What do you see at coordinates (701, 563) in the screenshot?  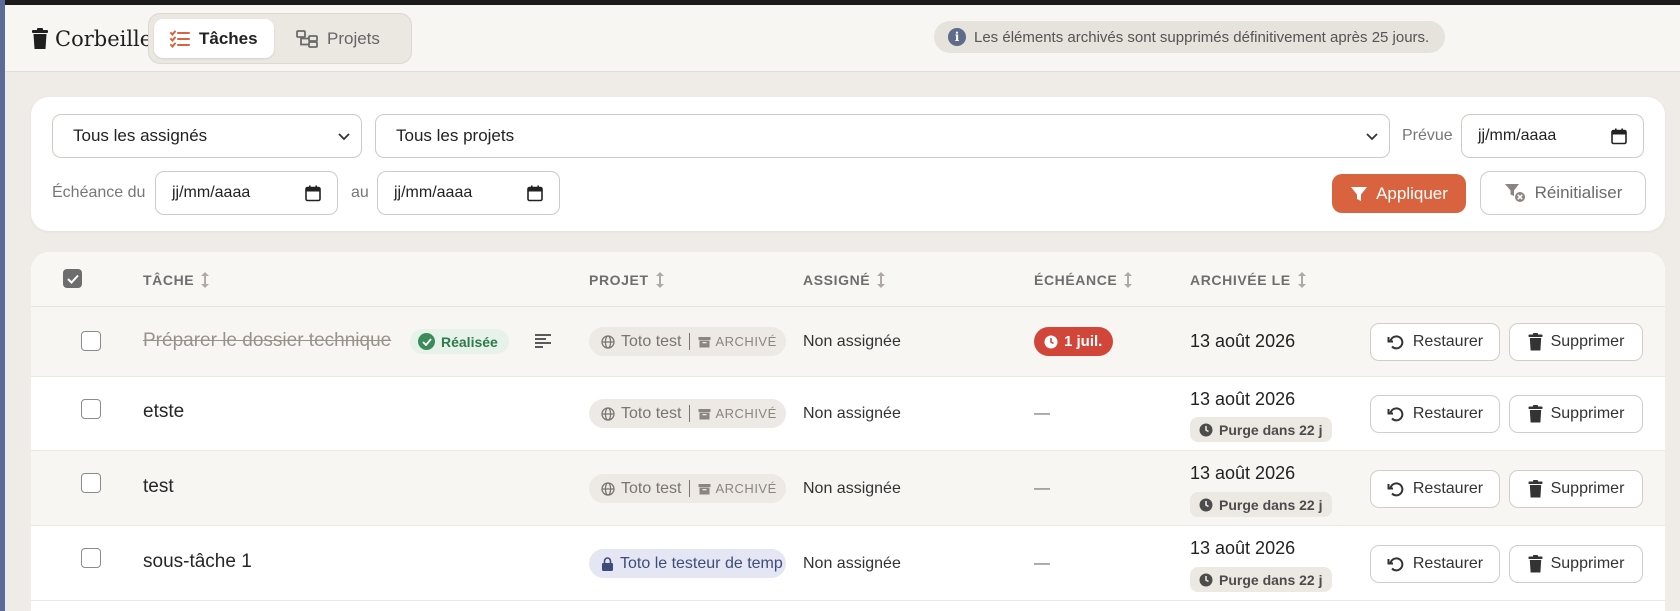 I see `project-name: Toto le testeur de temp` at bounding box center [701, 563].